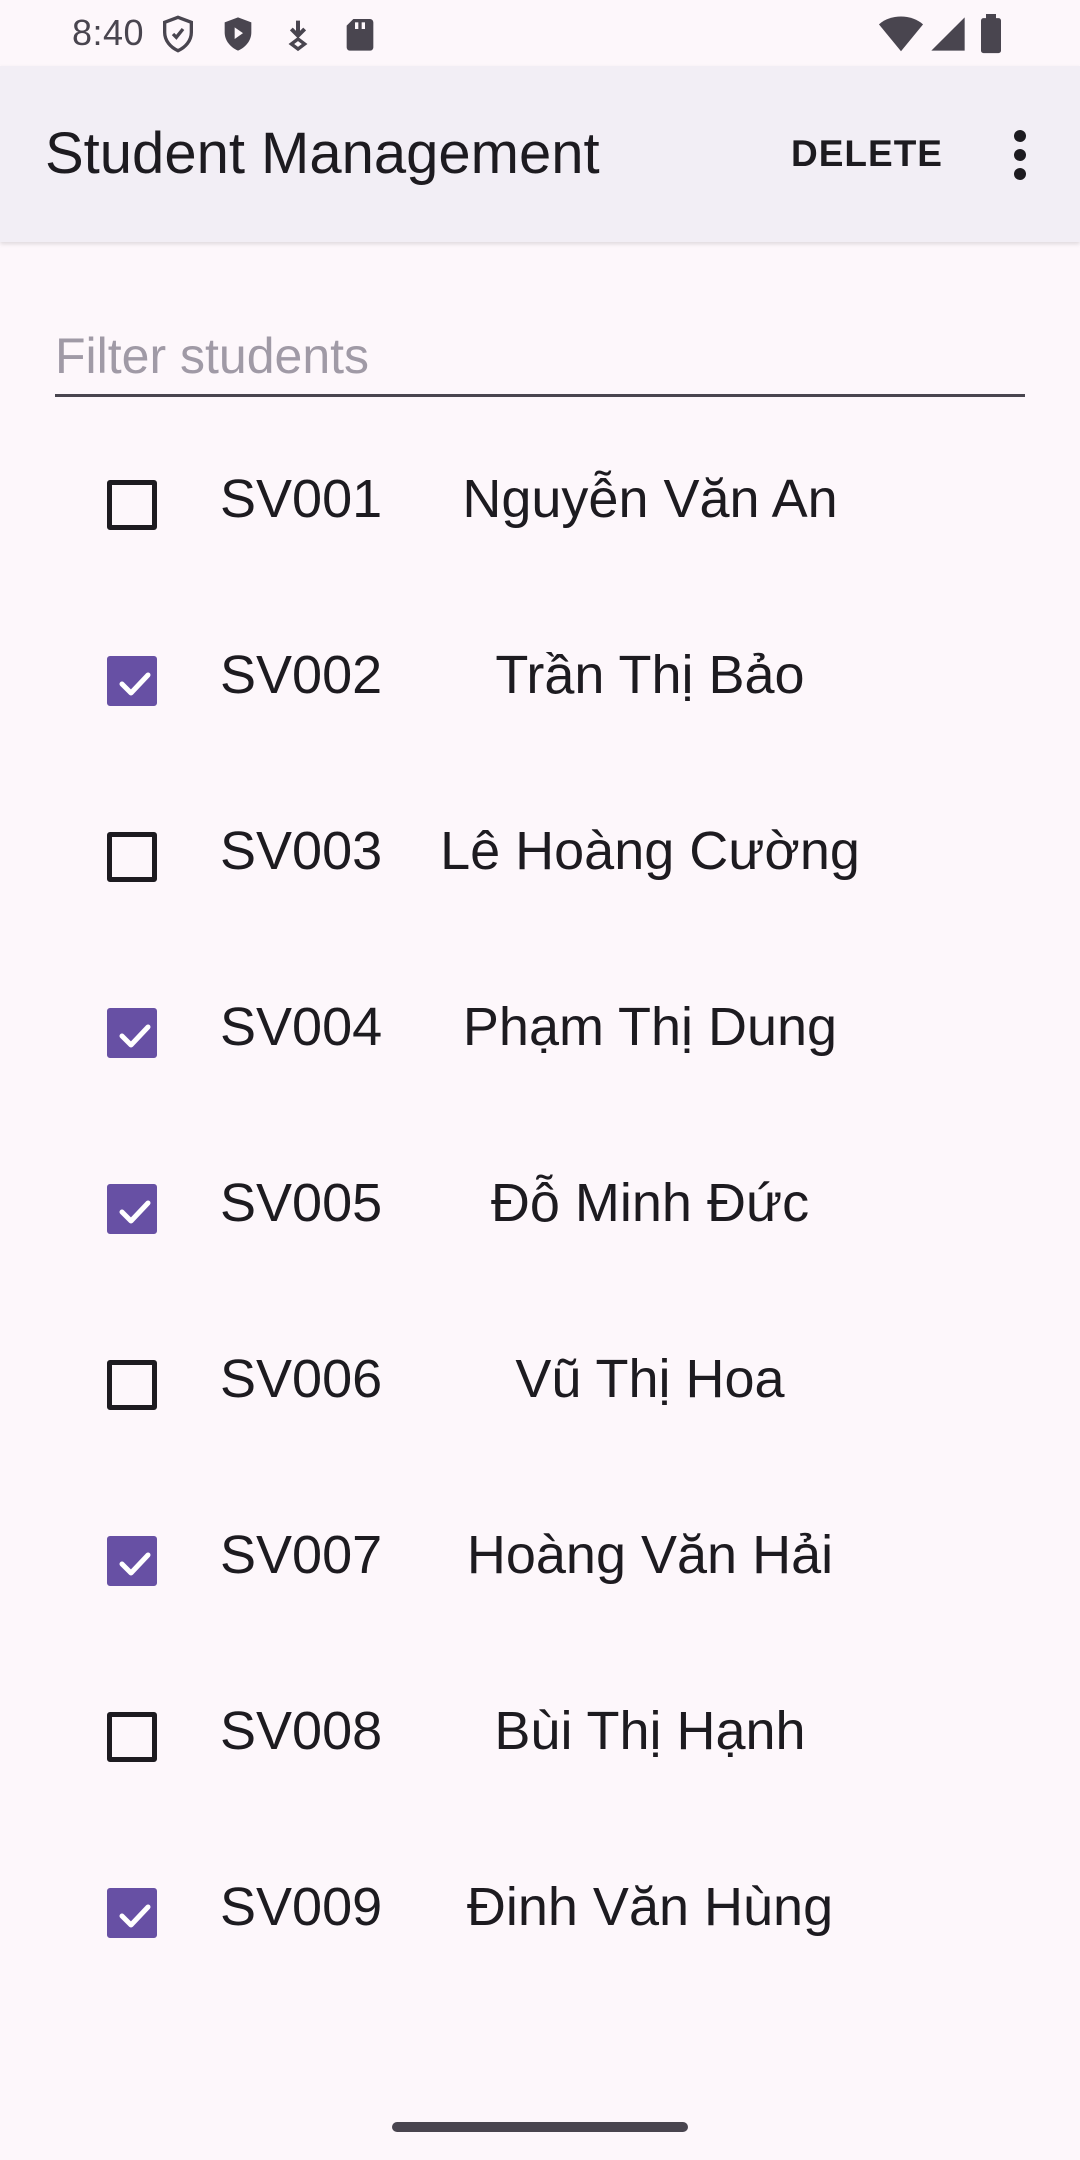 The image size is (1080, 2160). What do you see at coordinates (178, 34) in the screenshot?
I see `shield-outline-icon` at bounding box center [178, 34].